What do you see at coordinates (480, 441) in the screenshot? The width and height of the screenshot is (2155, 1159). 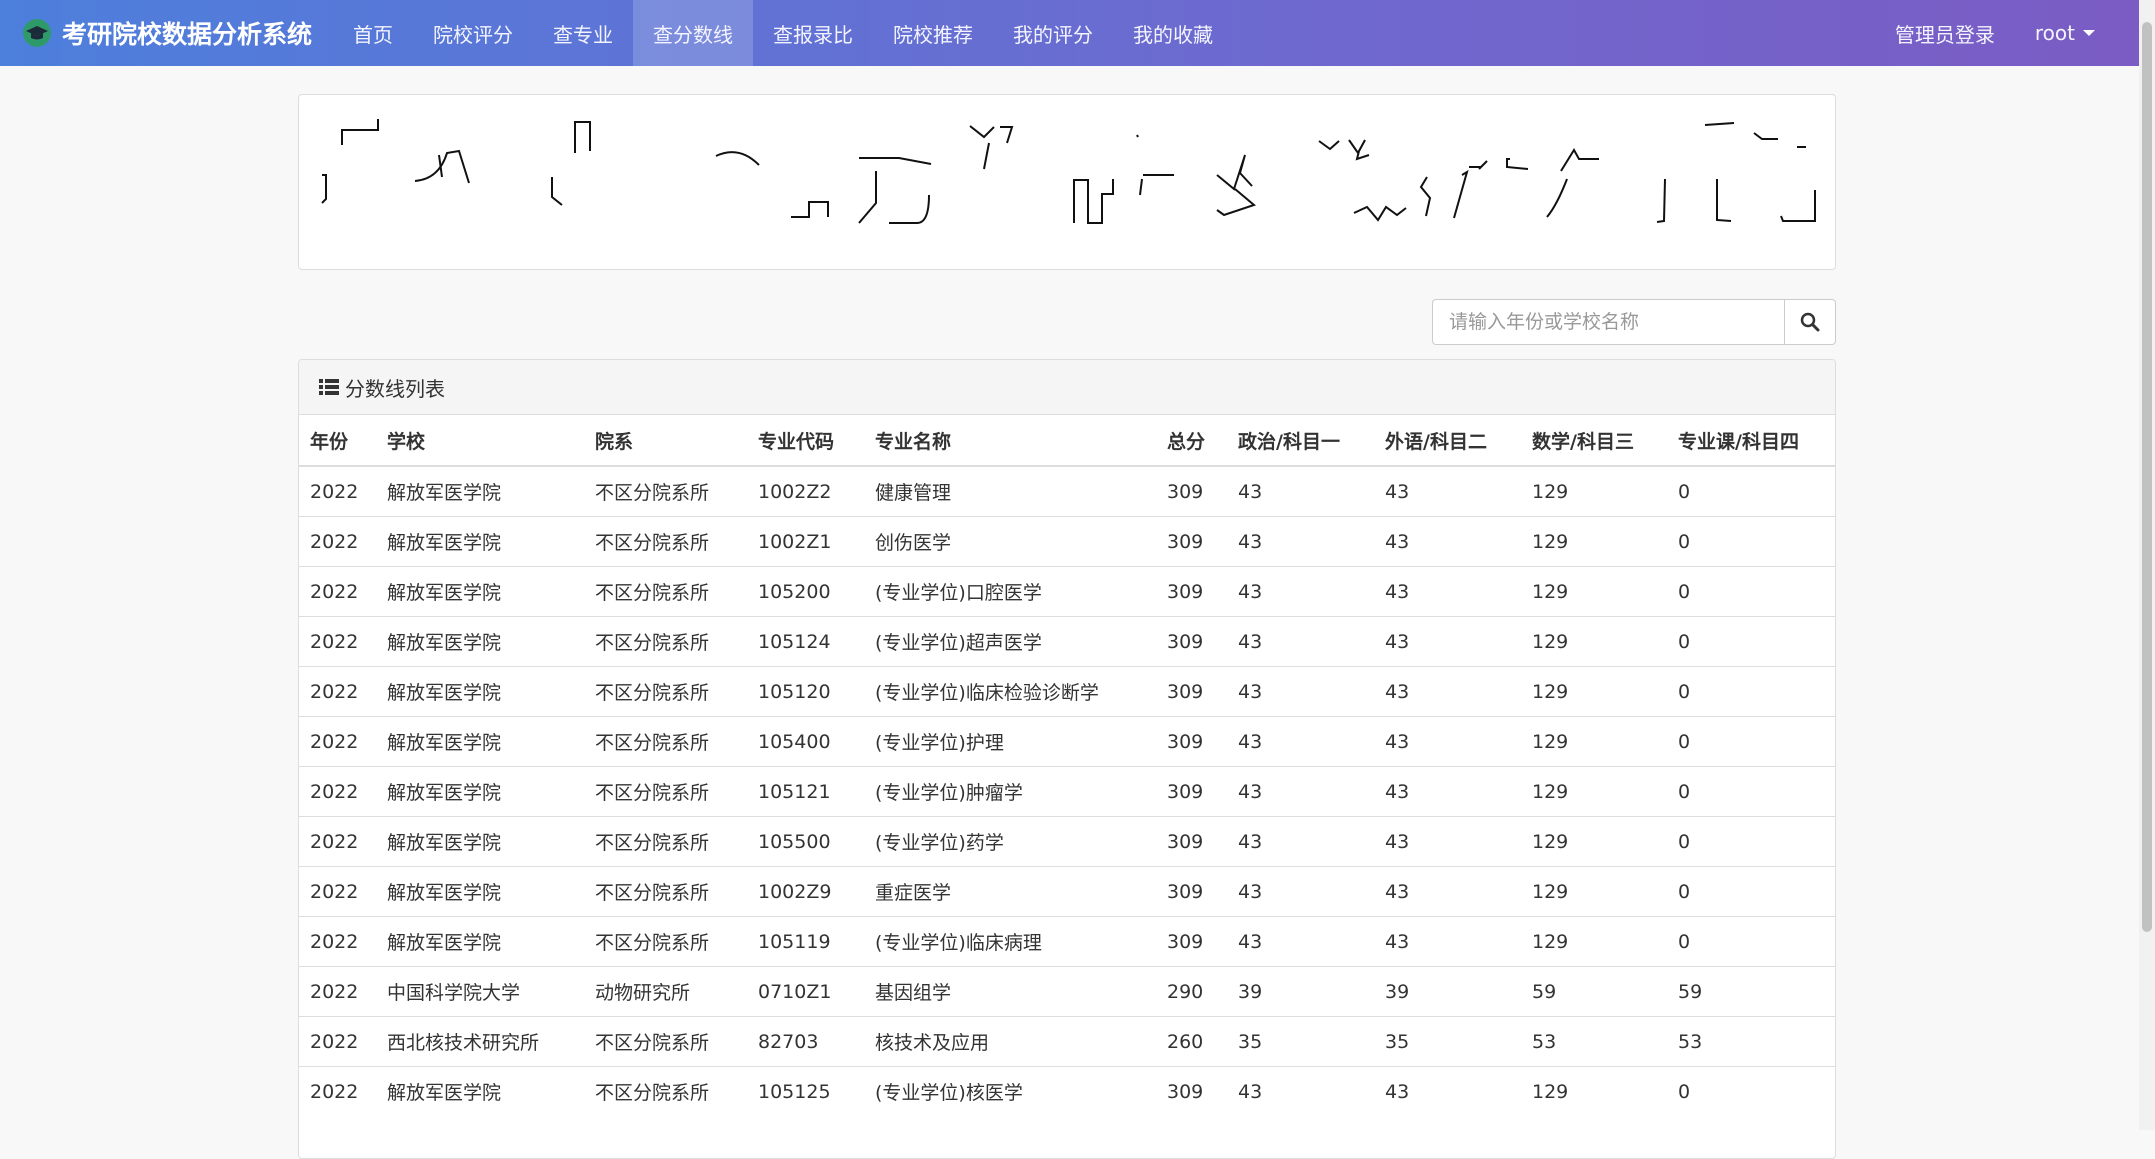 I see `col-header-school: 学校` at bounding box center [480, 441].